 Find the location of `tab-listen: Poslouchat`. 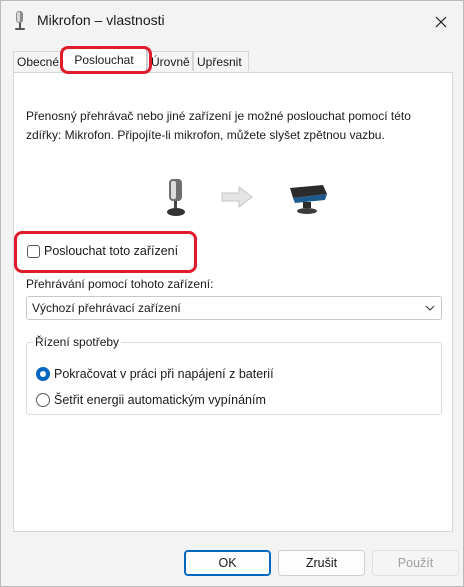

tab-listen: Poslouchat is located at coordinates (104, 60).